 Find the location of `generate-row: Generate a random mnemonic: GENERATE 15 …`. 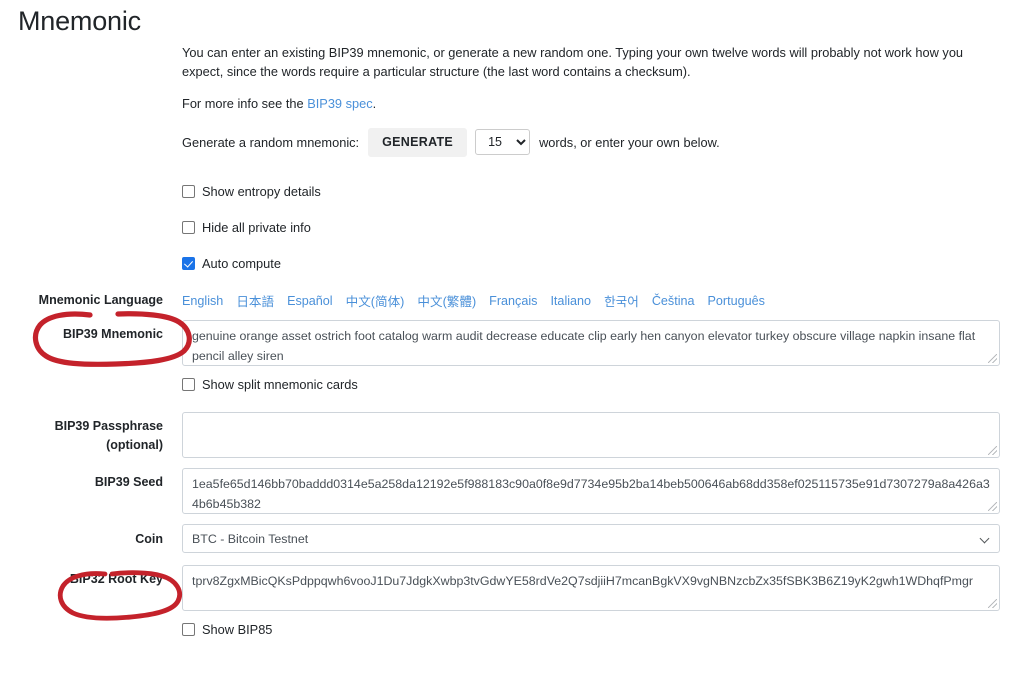

generate-row: Generate a random mnemonic: GENERATE 15 … is located at coordinates (591, 142).